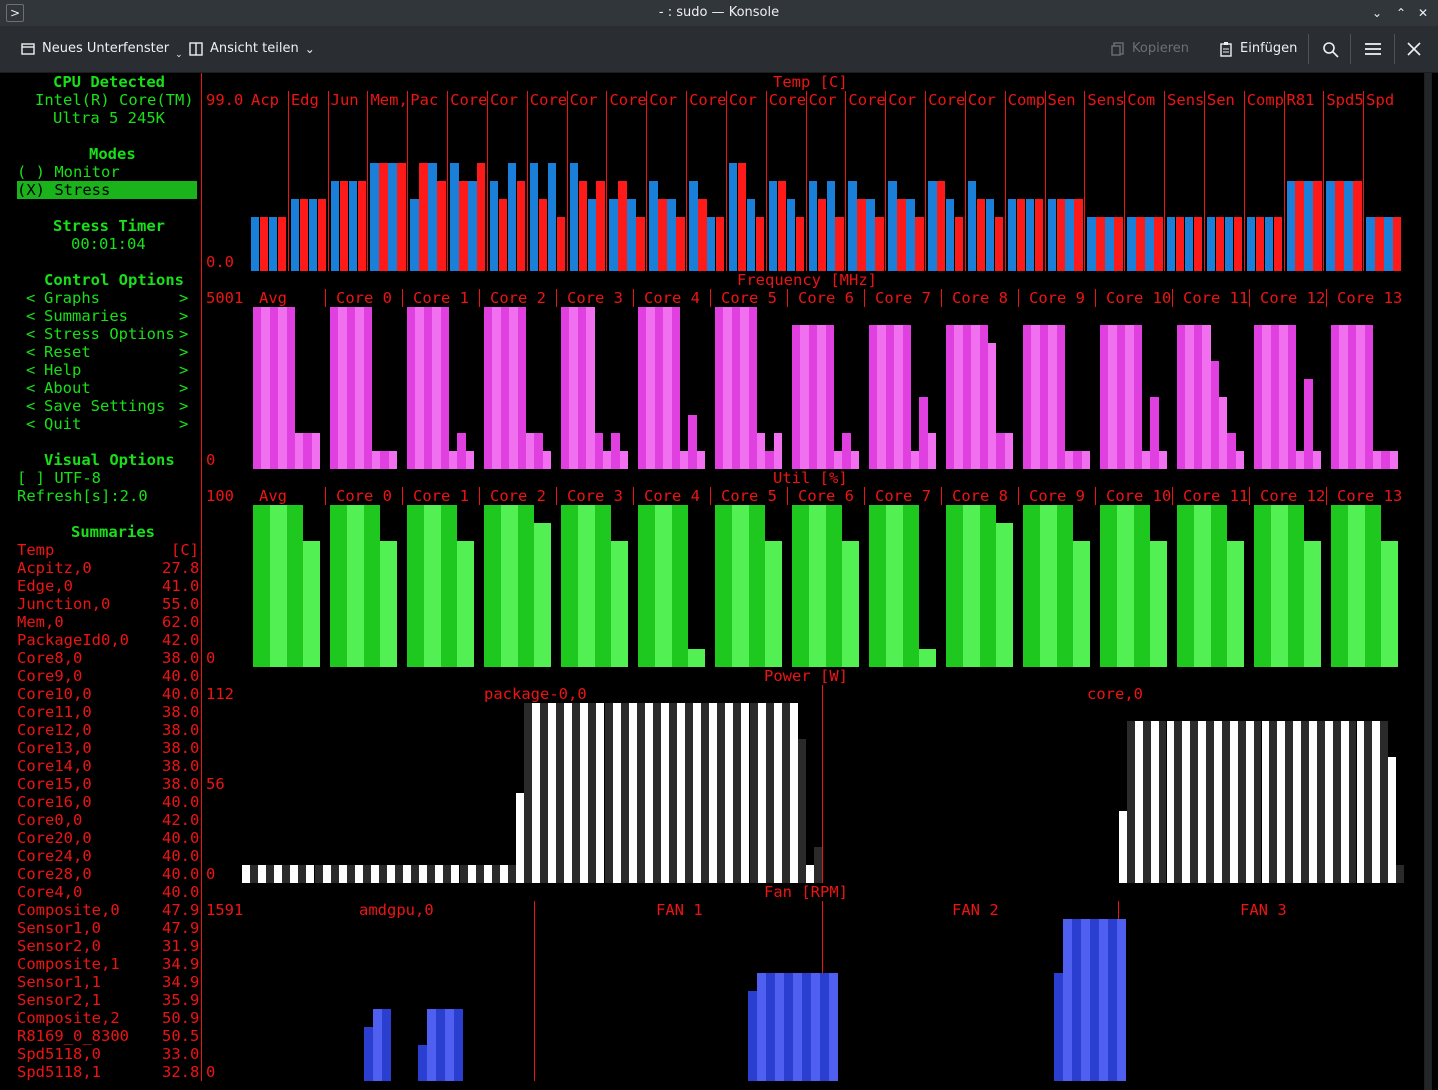 The width and height of the screenshot is (1438, 1090). What do you see at coordinates (73, 640) in the screenshot?
I see `summary-name: PackageId0,0` at bounding box center [73, 640].